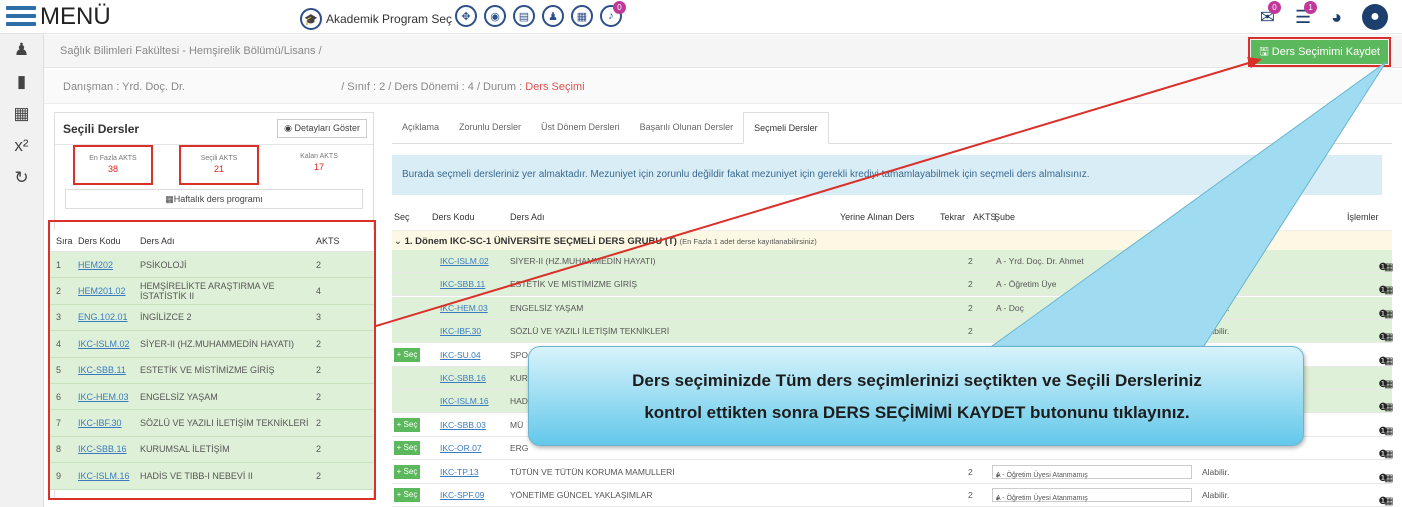  What do you see at coordinates (196, 475) in the screenshot?
I see `course-name: HADİS VE TIBB-I NEBEVİ II` at bounding box center [196, 475].